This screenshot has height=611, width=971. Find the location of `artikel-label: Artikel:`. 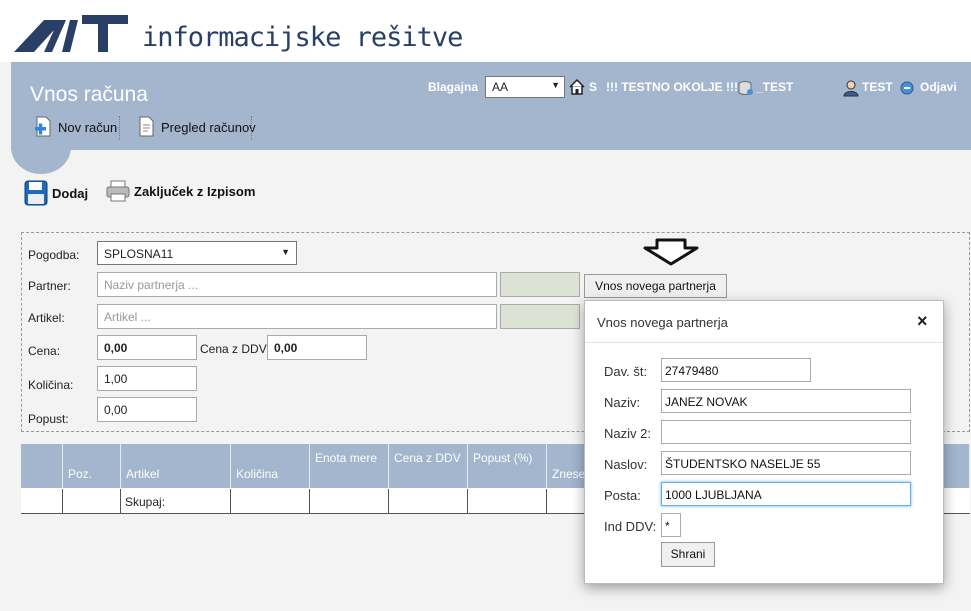

artikel-label: Artikel: is located at coordinates (46, 318).